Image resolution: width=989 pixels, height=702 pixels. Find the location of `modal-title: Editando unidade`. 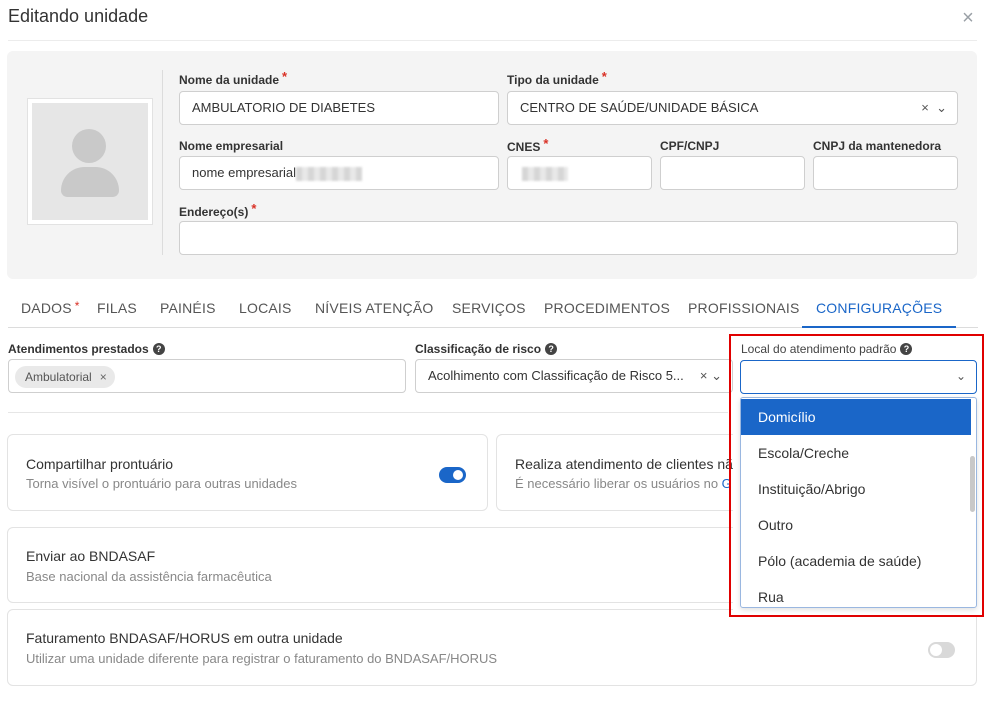

modal-title: Editando unidade is located at coordinates (78, 16).